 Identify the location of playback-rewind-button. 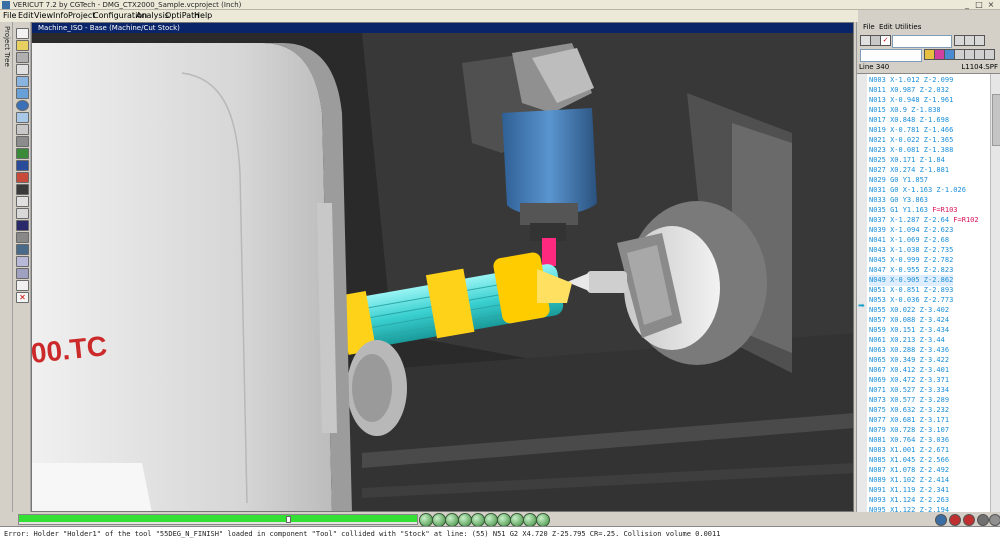
(504, 520).